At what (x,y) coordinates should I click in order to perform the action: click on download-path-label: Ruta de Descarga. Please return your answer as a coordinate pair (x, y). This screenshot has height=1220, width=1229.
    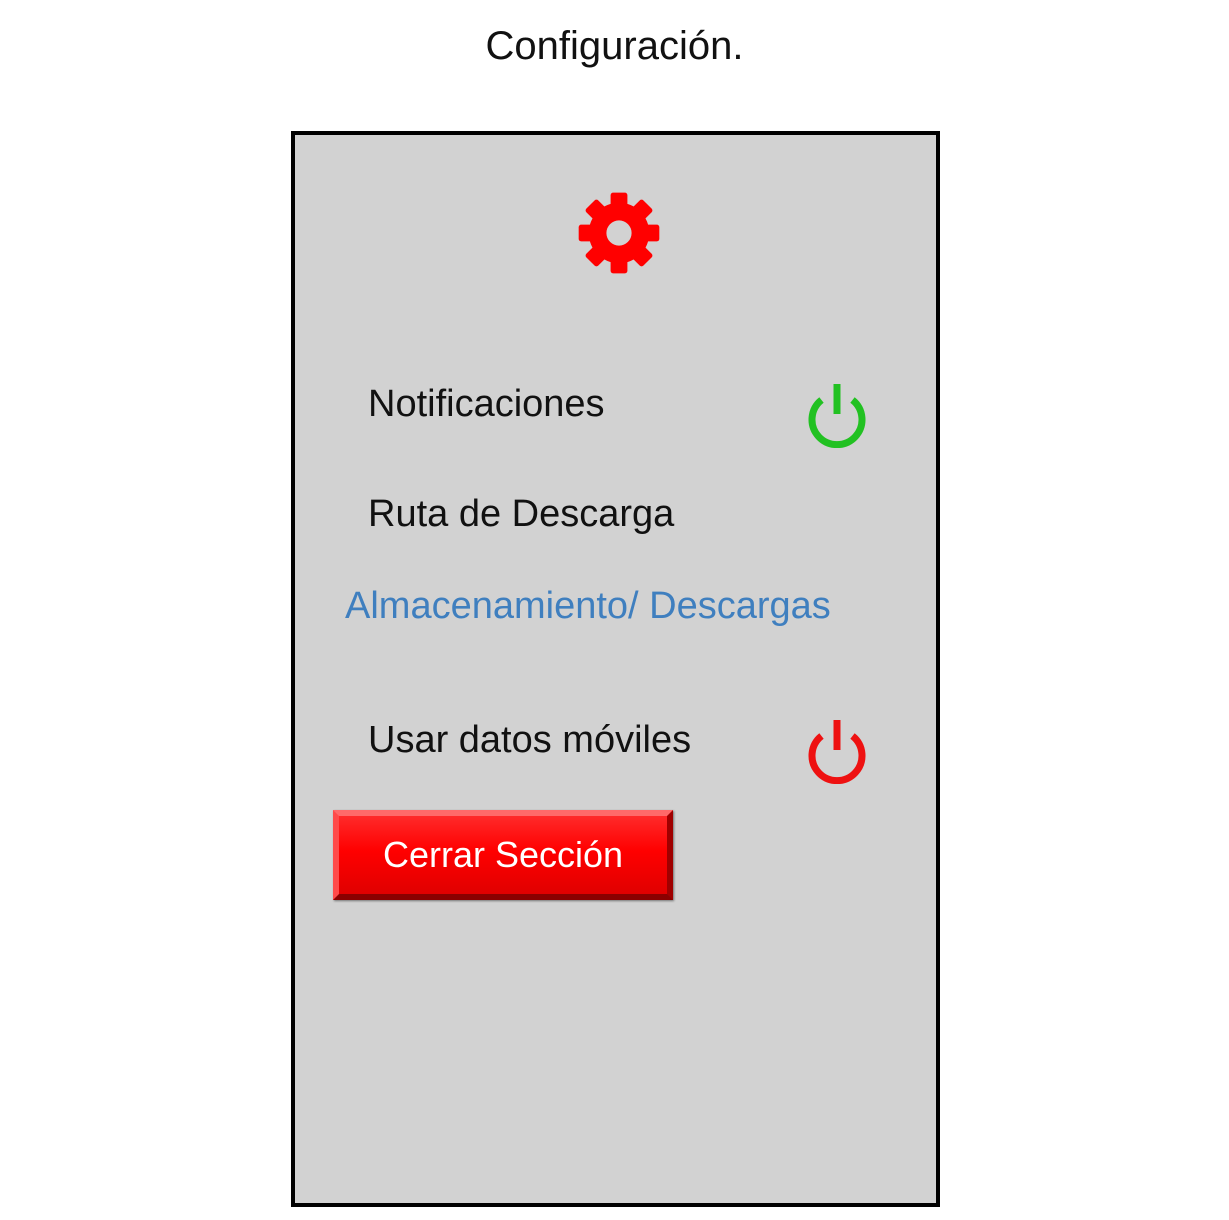
    Looking at the image, I should click on (521, 514).